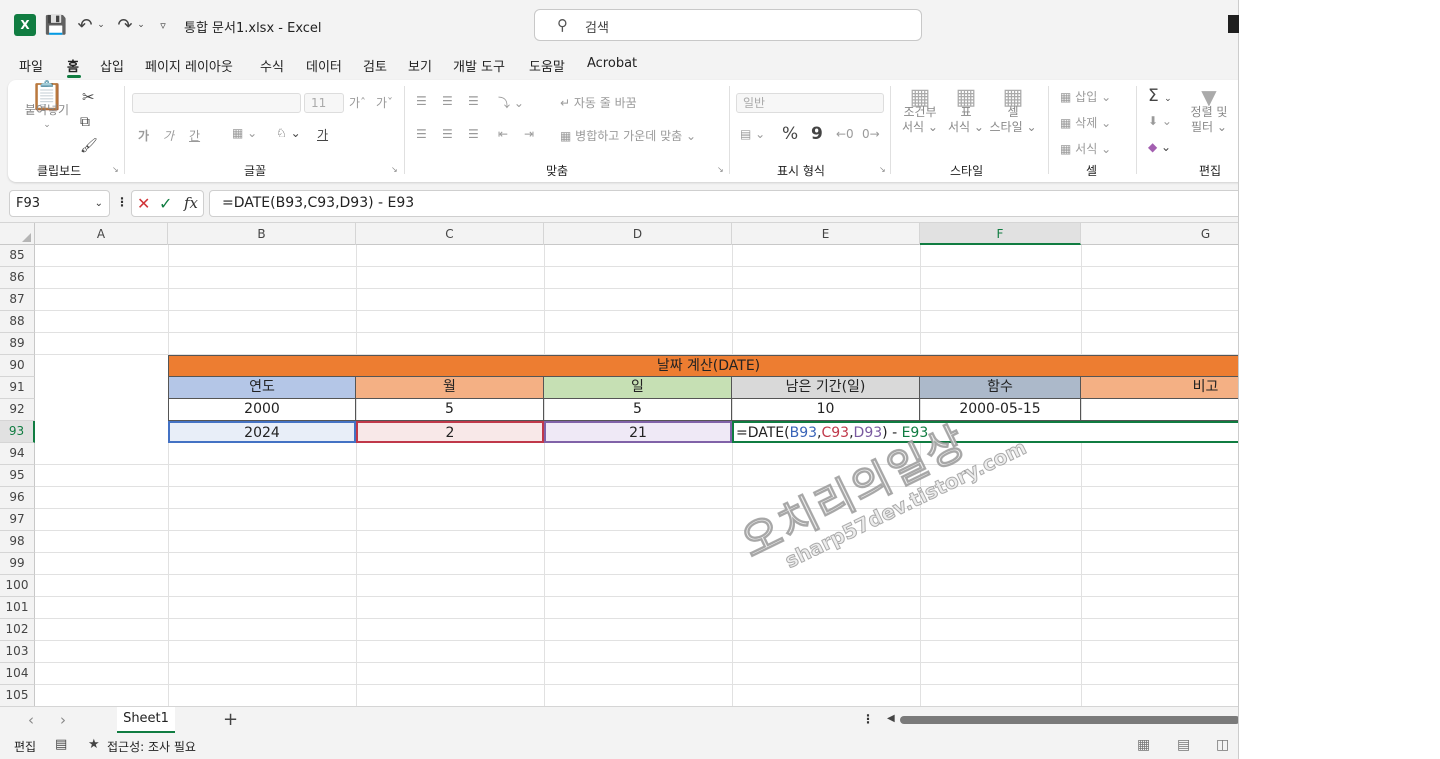  I want to click on cell-f92: 2000-05-15, so click(1000, 410).